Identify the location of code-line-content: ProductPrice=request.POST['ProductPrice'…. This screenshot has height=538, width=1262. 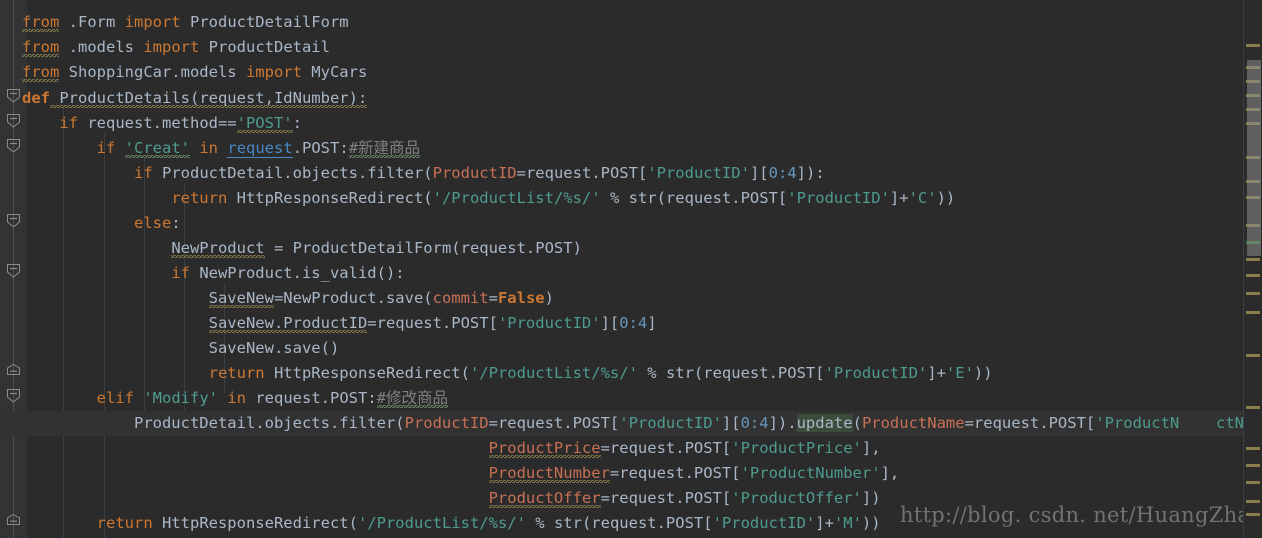
(440, 448).